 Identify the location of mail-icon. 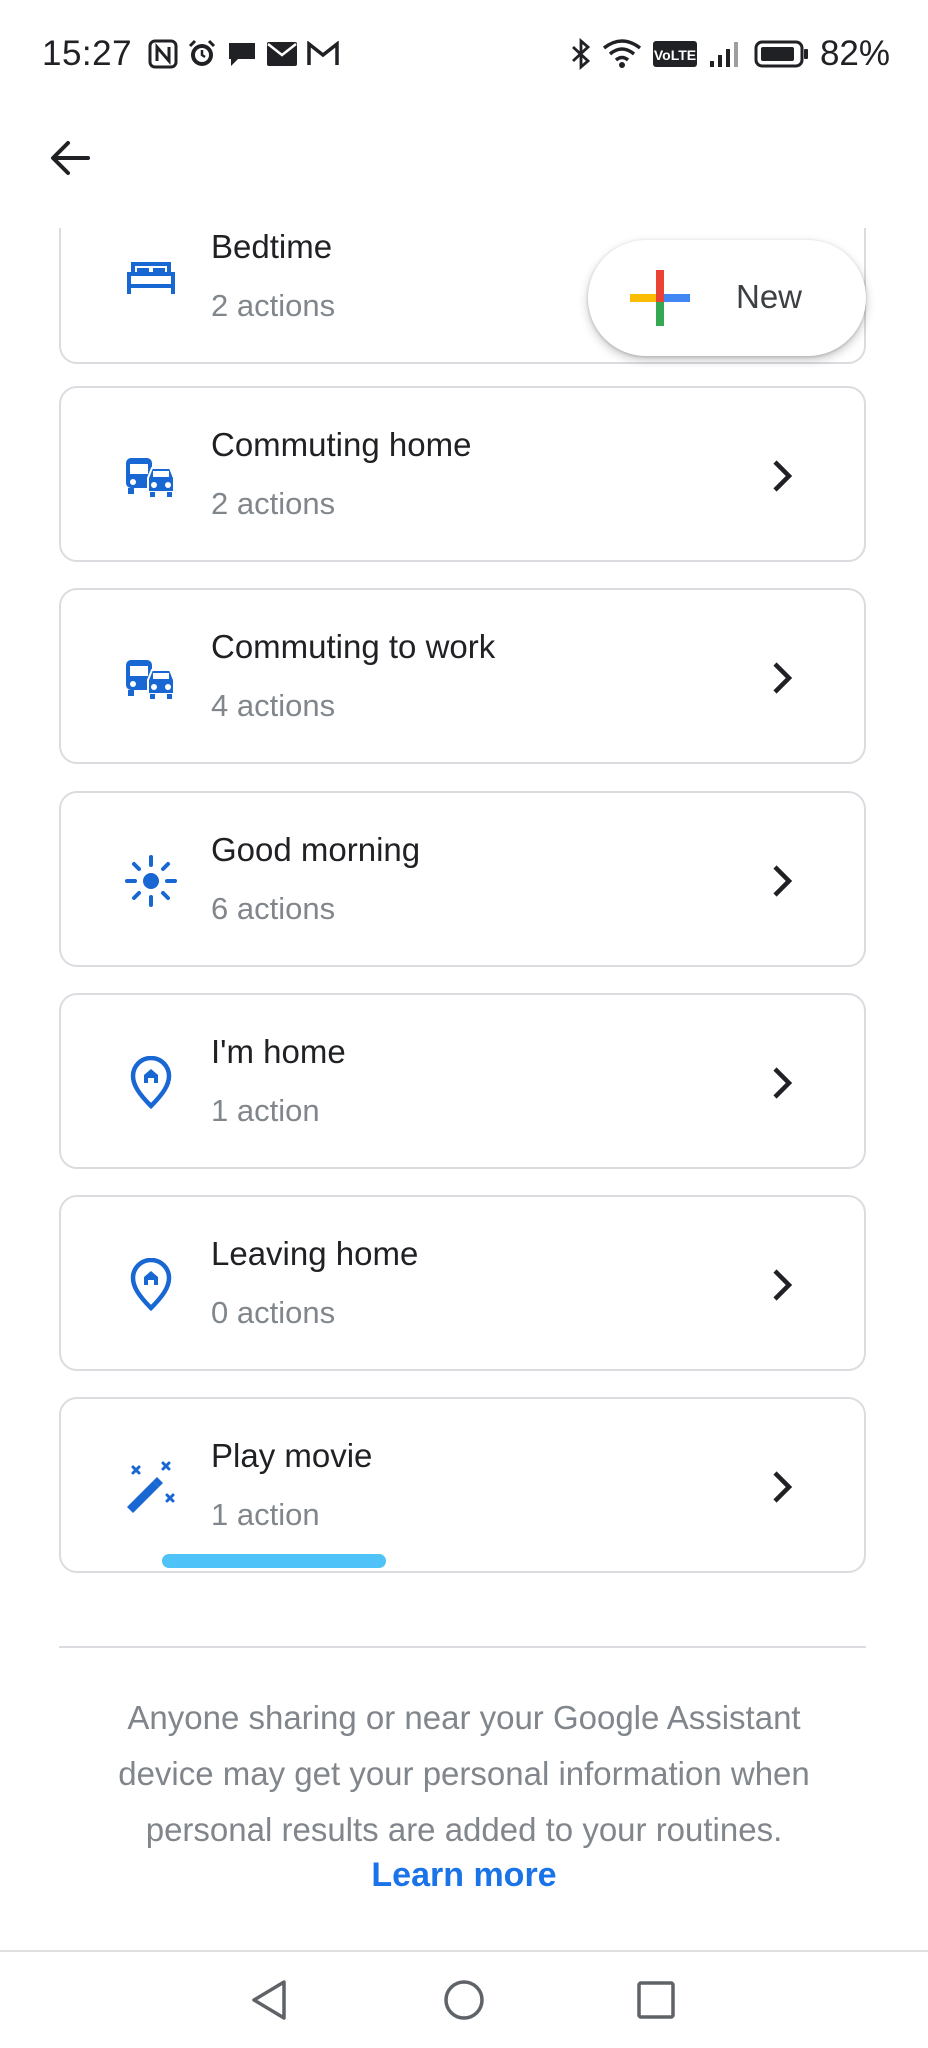
(282, 54).